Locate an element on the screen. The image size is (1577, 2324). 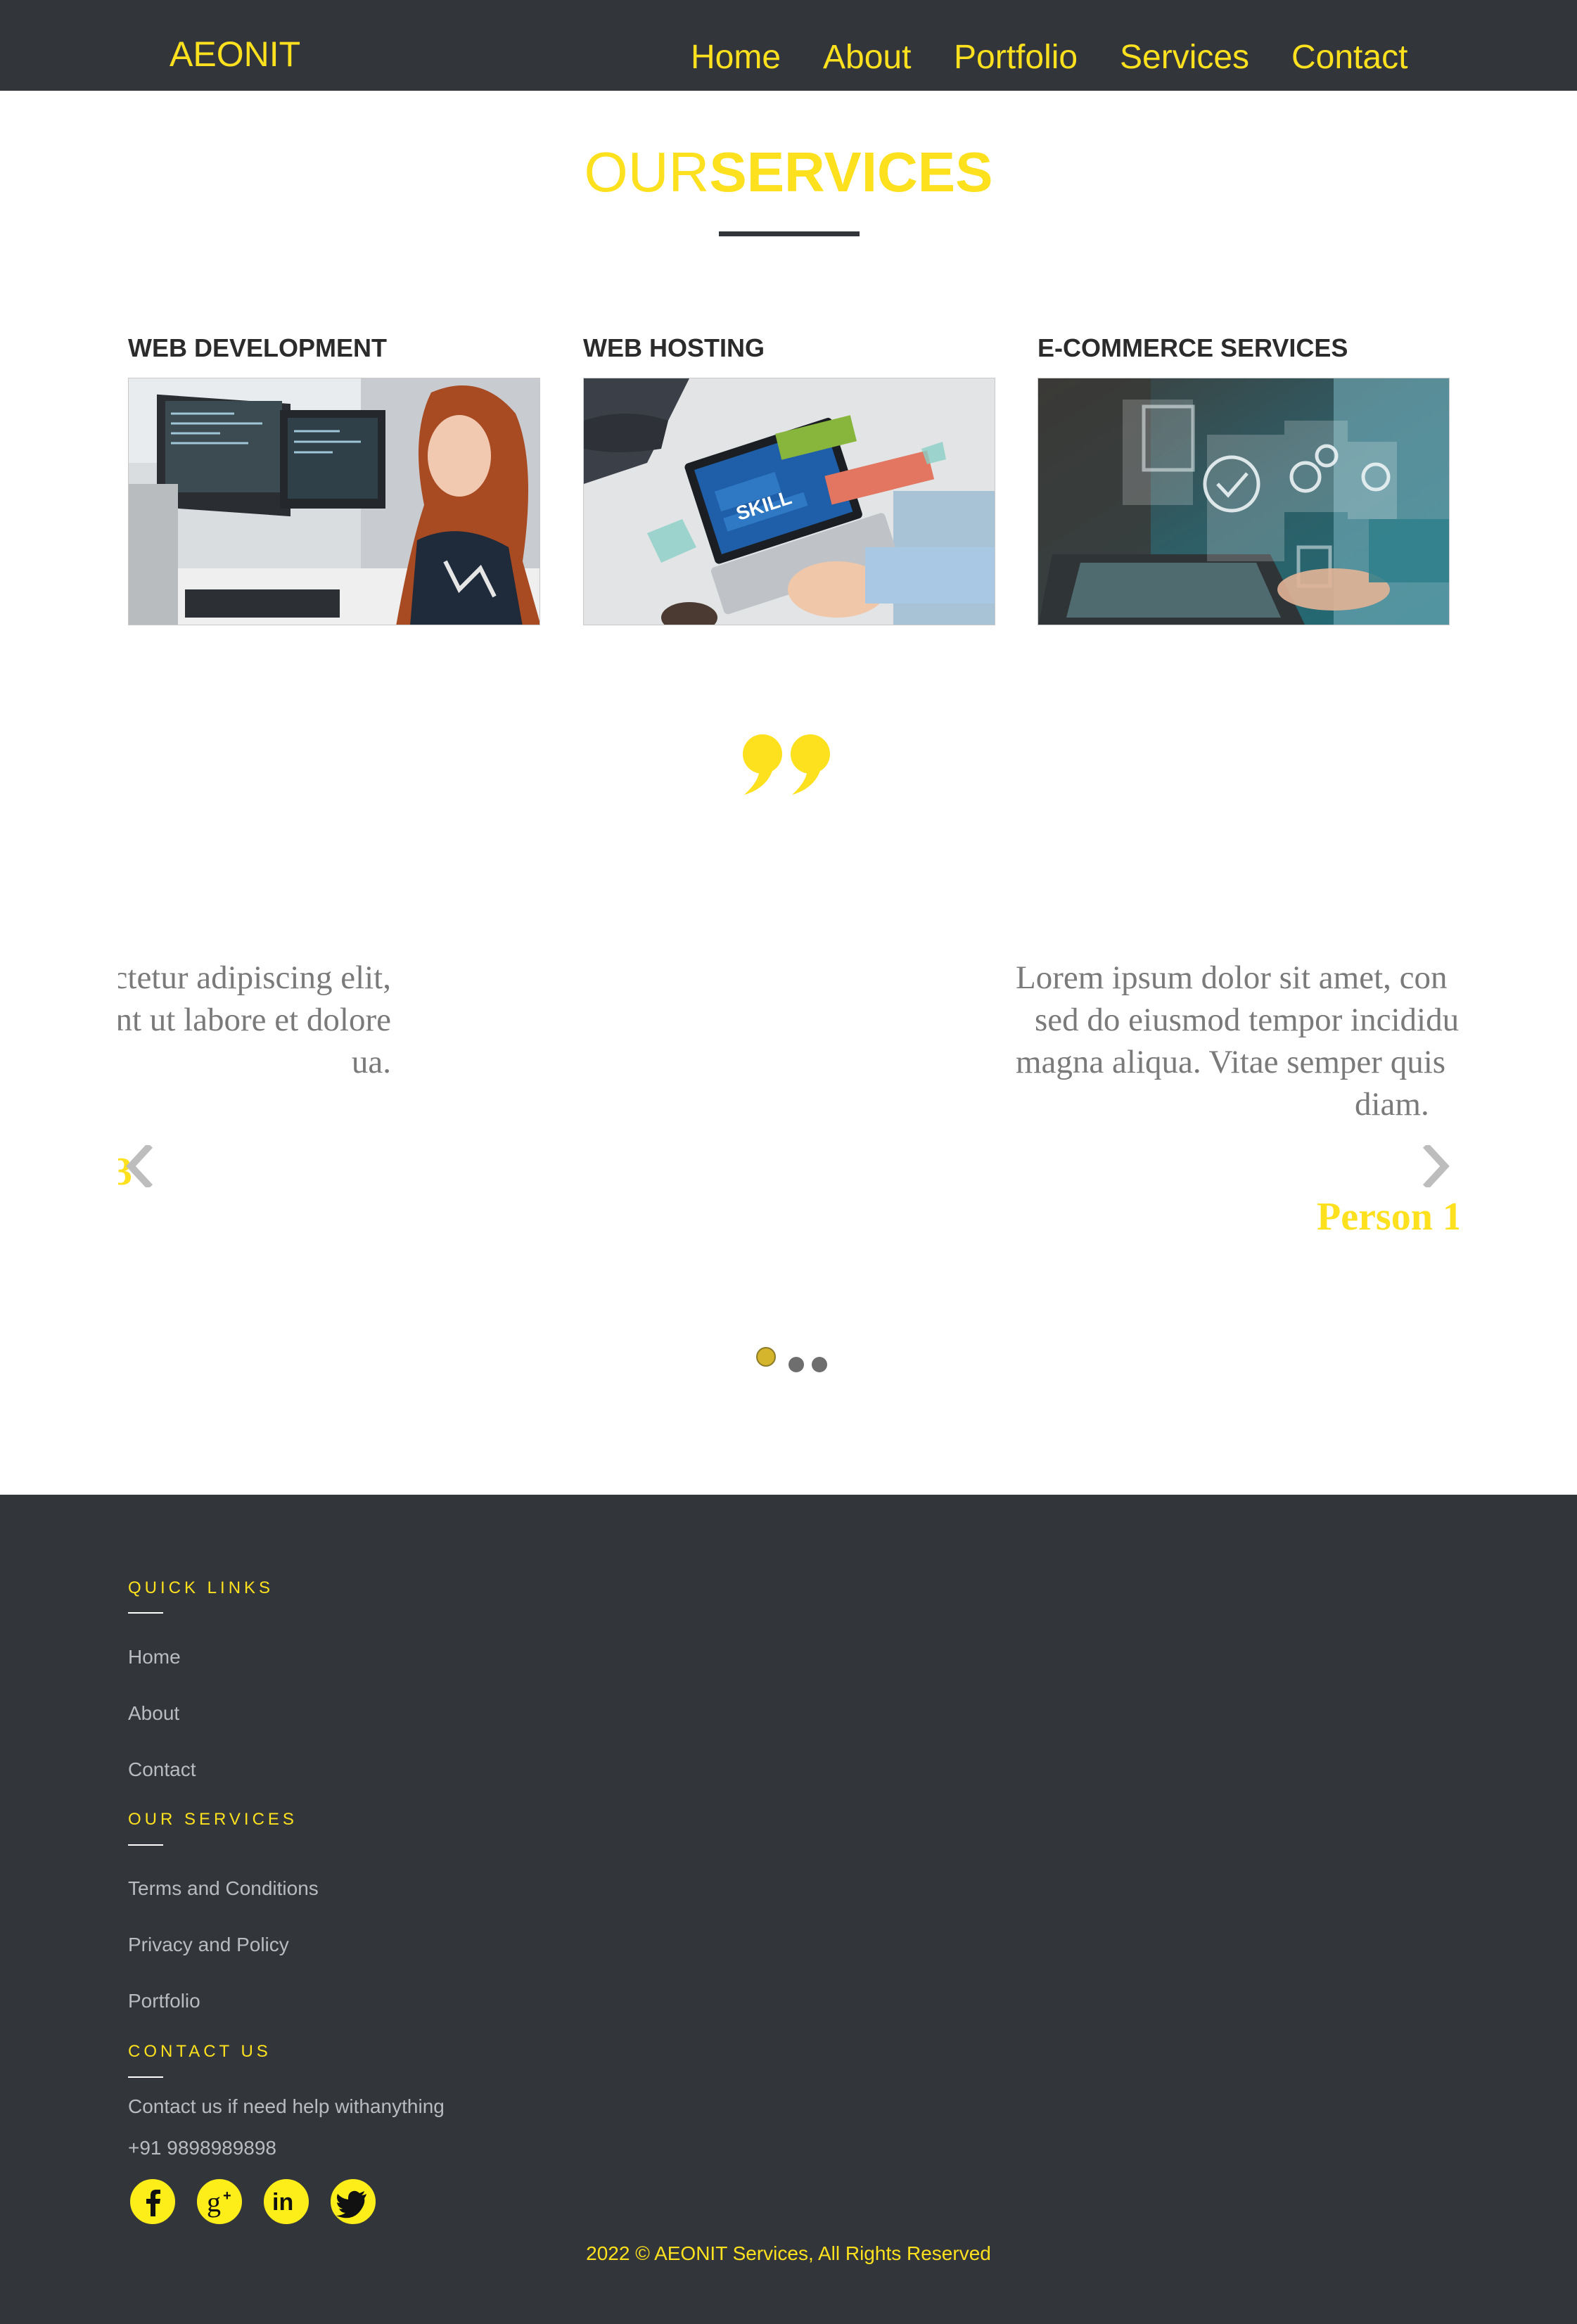
nav-services: Services is located at coordinates (1184, 58).